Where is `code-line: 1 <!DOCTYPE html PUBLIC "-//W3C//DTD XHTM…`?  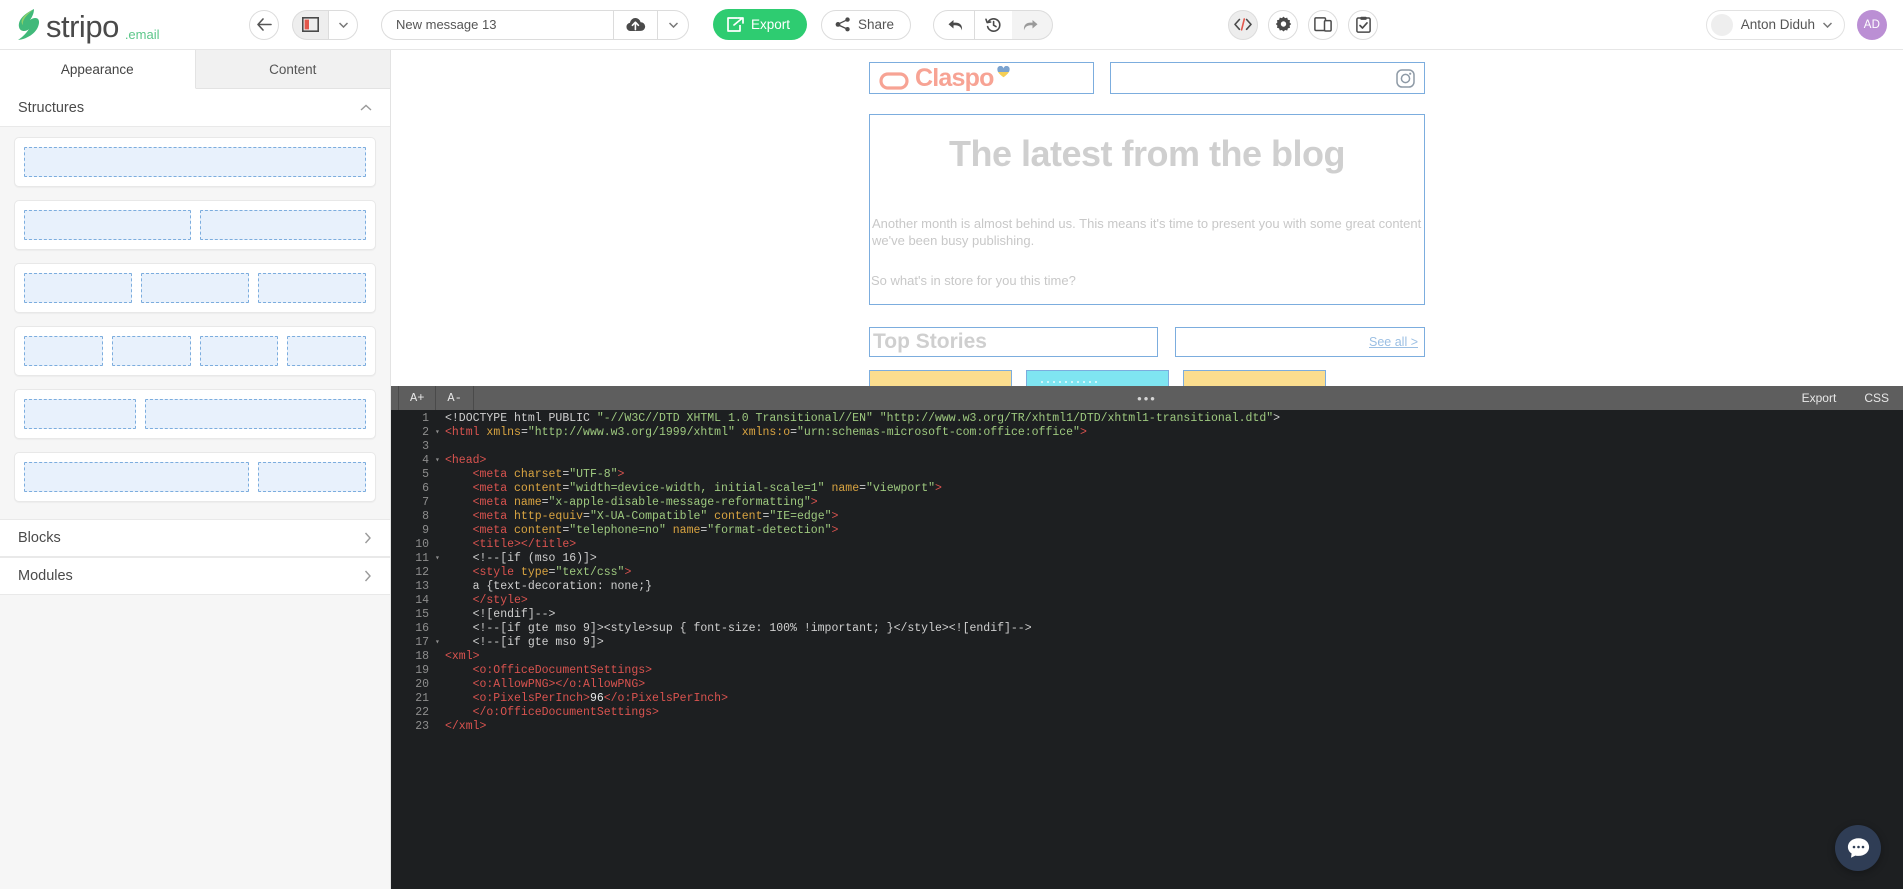
code-line: 1 <!DOCTYPE html PUBLIC "-//W3C//DTD XHTM… is located at coordinates (1147, 419).